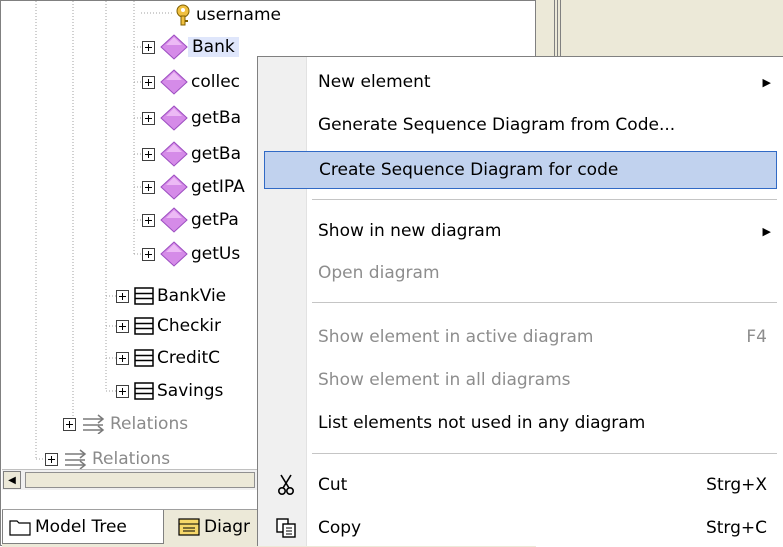  I want to click on menu-item-create-sequence-diagram: Create Sequence Diagram for code, so click(520, 170).